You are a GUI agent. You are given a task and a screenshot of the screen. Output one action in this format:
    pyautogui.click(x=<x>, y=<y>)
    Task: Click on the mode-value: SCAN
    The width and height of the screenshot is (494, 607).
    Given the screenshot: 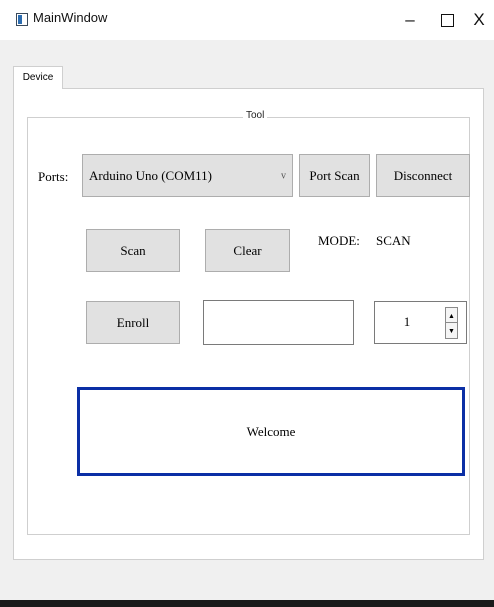 What is the action you would take?
    pyautogui.click(x=393, y=240)
    